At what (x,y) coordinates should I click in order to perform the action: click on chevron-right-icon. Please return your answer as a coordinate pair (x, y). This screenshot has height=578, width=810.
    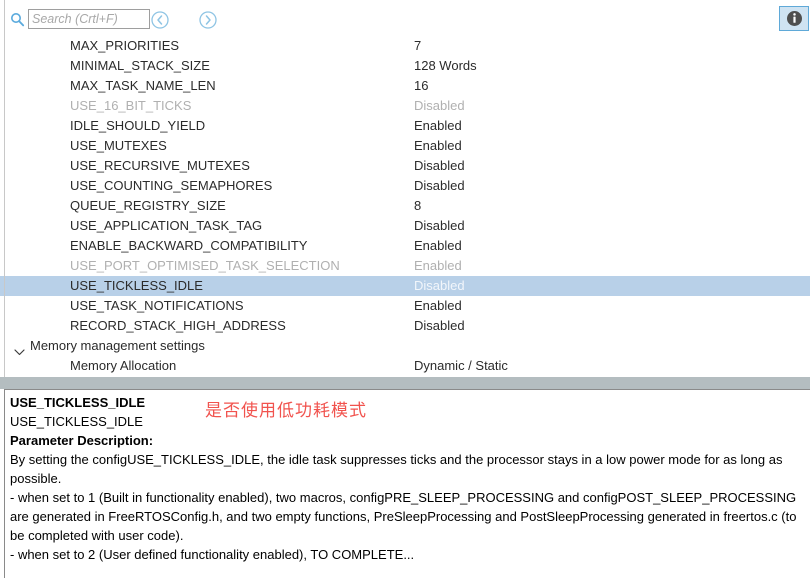
    Looking at the image, I should click on (208, 20).